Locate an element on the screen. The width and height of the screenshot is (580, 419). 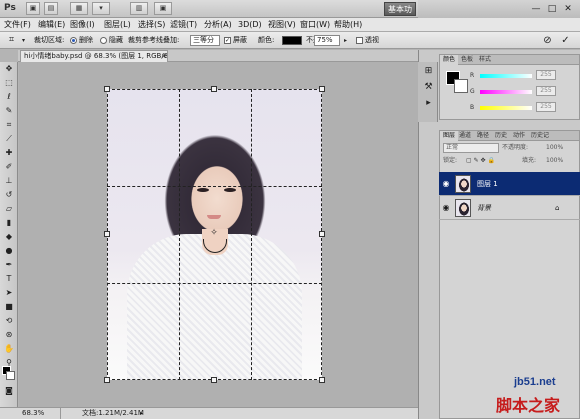
crop-handle-right is located at coordinates (322, 234).